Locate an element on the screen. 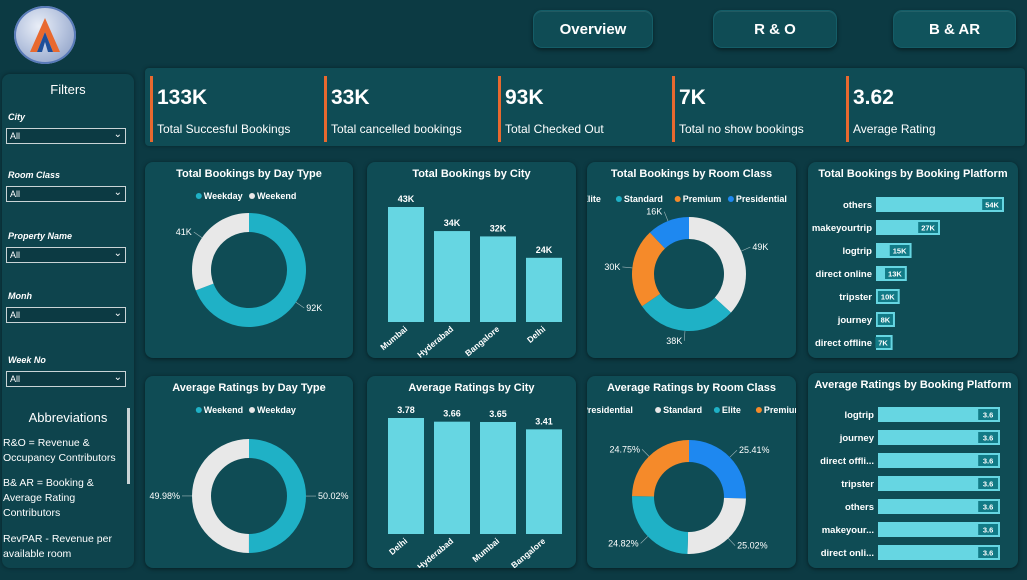 Image resolution: width=1027 pixels, height=580 pixels. data-label: 13K is located at coordinates (895, 274).